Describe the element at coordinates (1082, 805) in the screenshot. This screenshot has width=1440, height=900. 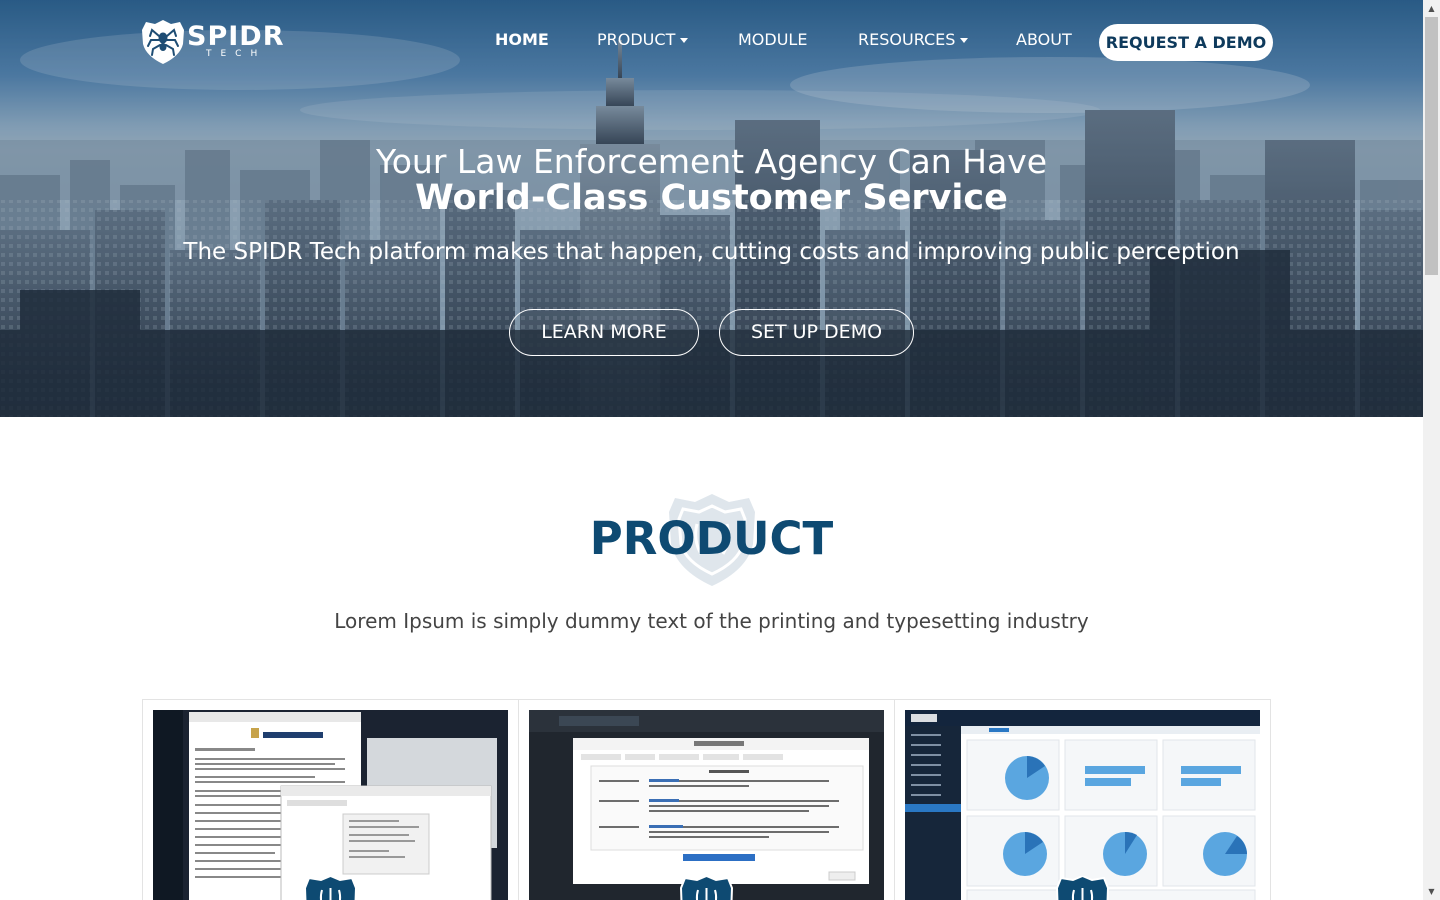
I see `product-screenshot-analytics-dashboard` at that location.